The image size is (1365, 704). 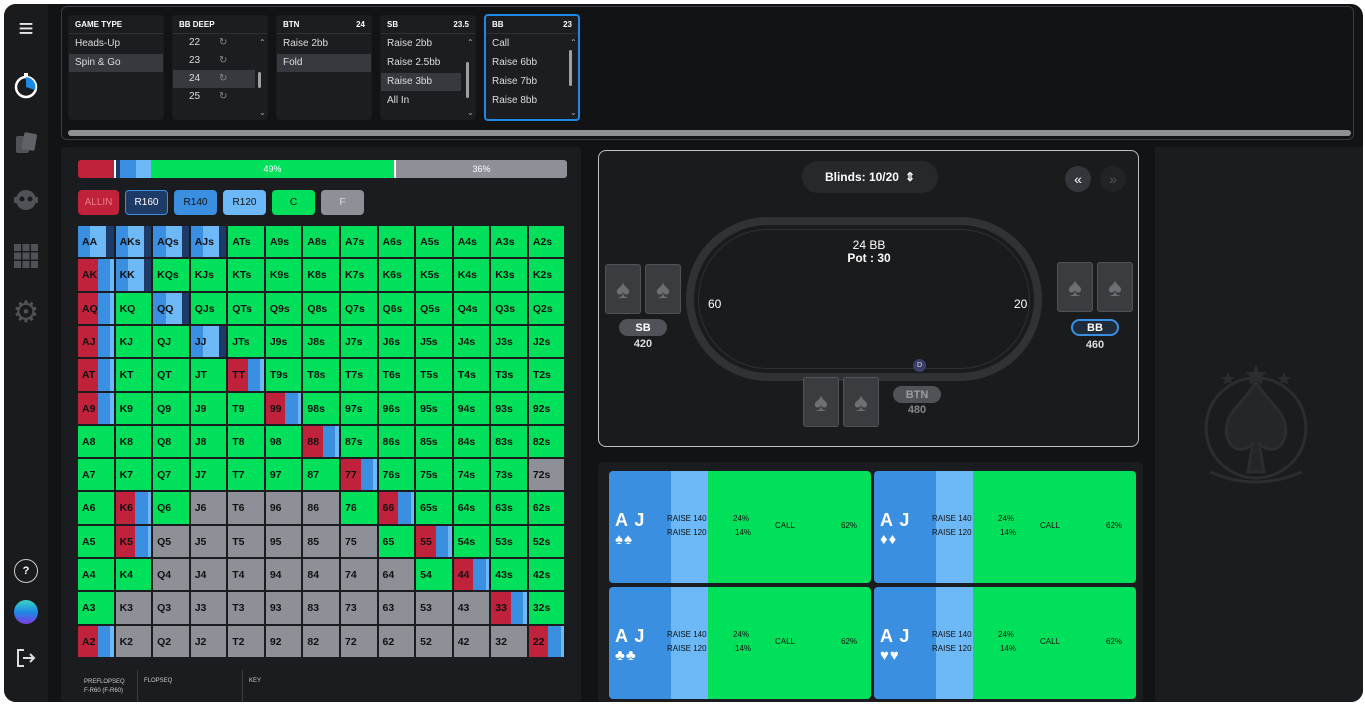 I want to click on next-button: », so click(x=1113, y=179).